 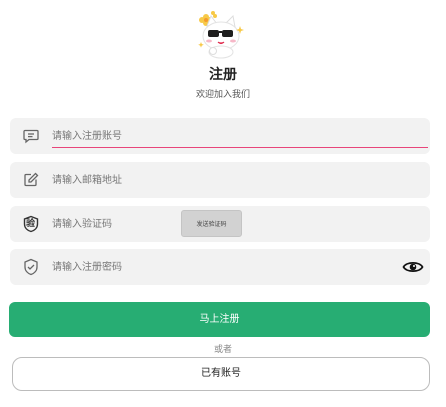 I want to click on page-subtitle: 欢迎加入我们, so click(x=222, y=95).